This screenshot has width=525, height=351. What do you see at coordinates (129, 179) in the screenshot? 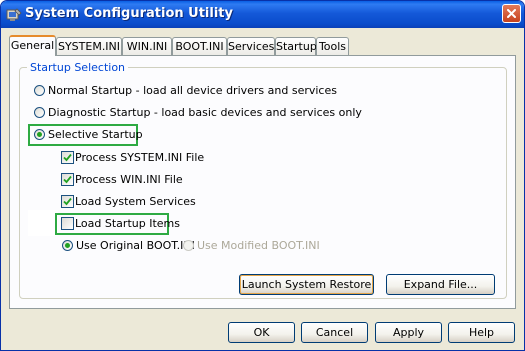
I see `process-win-ini-label: Process WIN.INI File` at bounding box center [129, 179].